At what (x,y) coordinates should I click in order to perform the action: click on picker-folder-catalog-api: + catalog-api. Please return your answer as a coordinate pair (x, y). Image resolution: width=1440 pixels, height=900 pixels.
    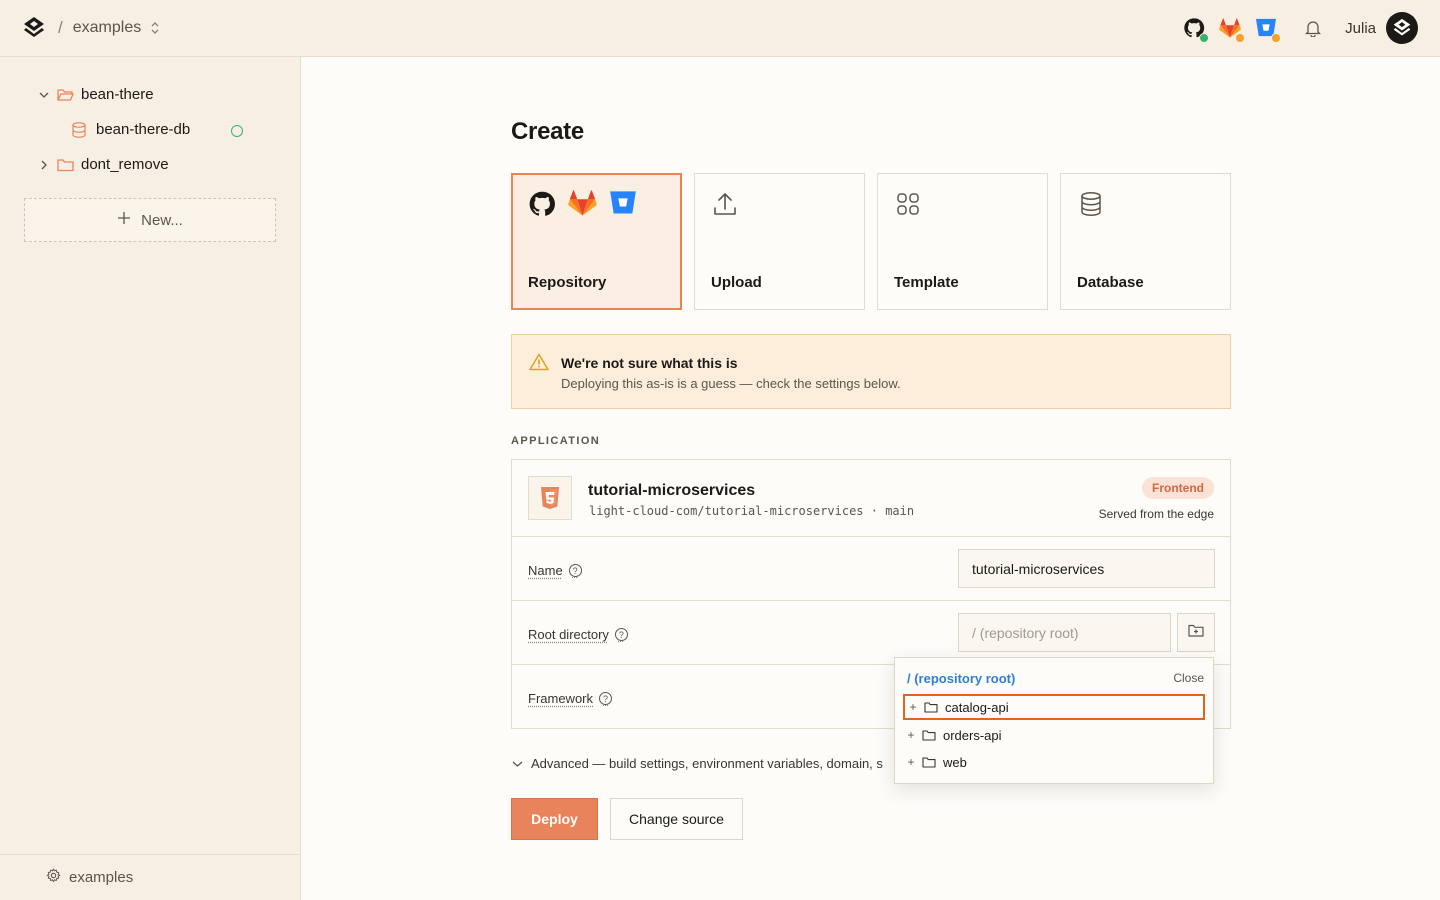
    Looking at the image, I should click on (1054, 707).